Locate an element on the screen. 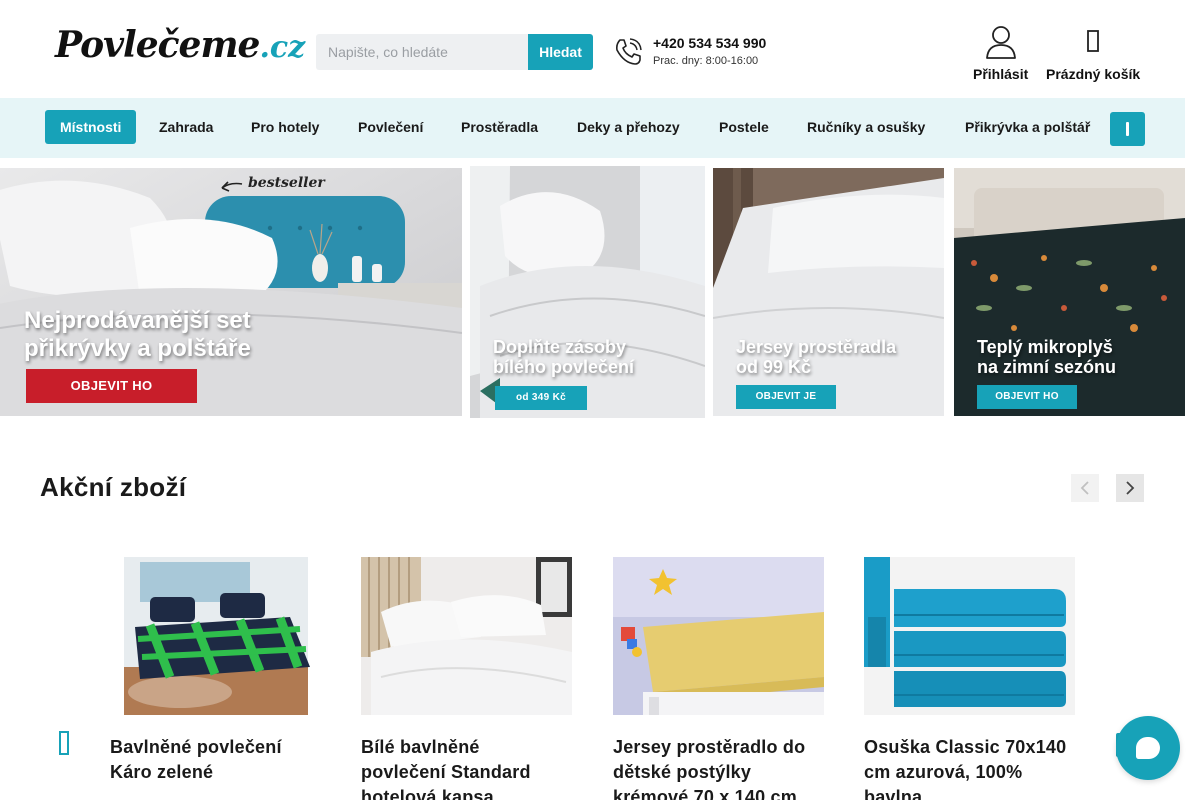 The image size is (1200, 800). chat-button is located at coordinates (1148, 748).